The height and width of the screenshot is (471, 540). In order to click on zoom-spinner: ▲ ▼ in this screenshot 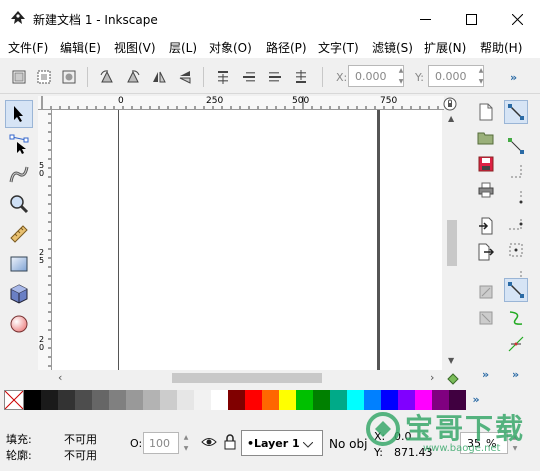, I will do `click(515, 443)`.